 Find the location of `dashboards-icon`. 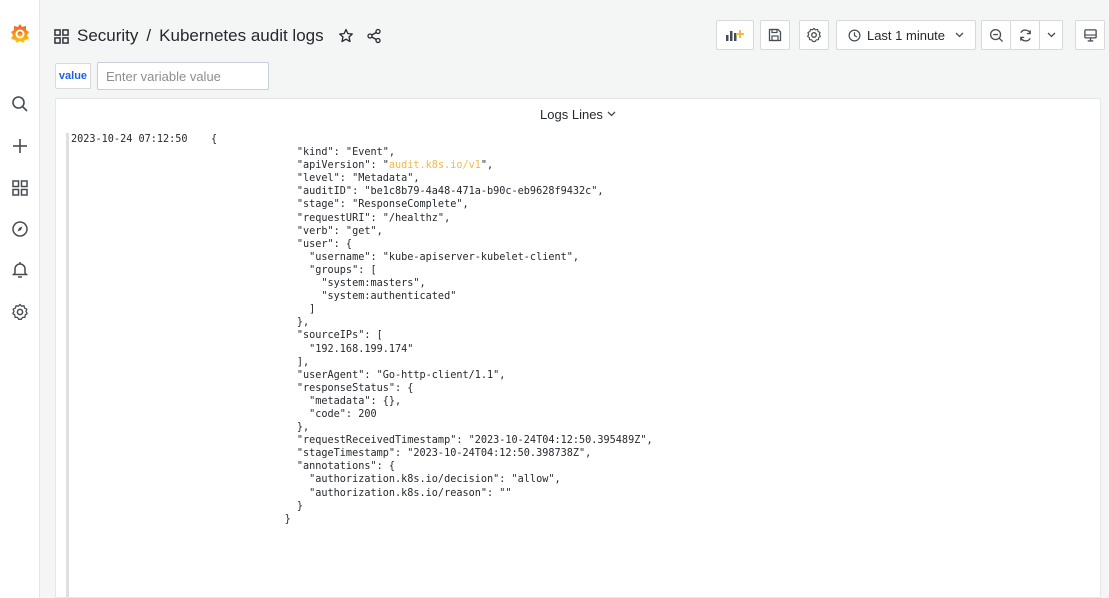

dashboards-icon is located at coordinates (20, 188).